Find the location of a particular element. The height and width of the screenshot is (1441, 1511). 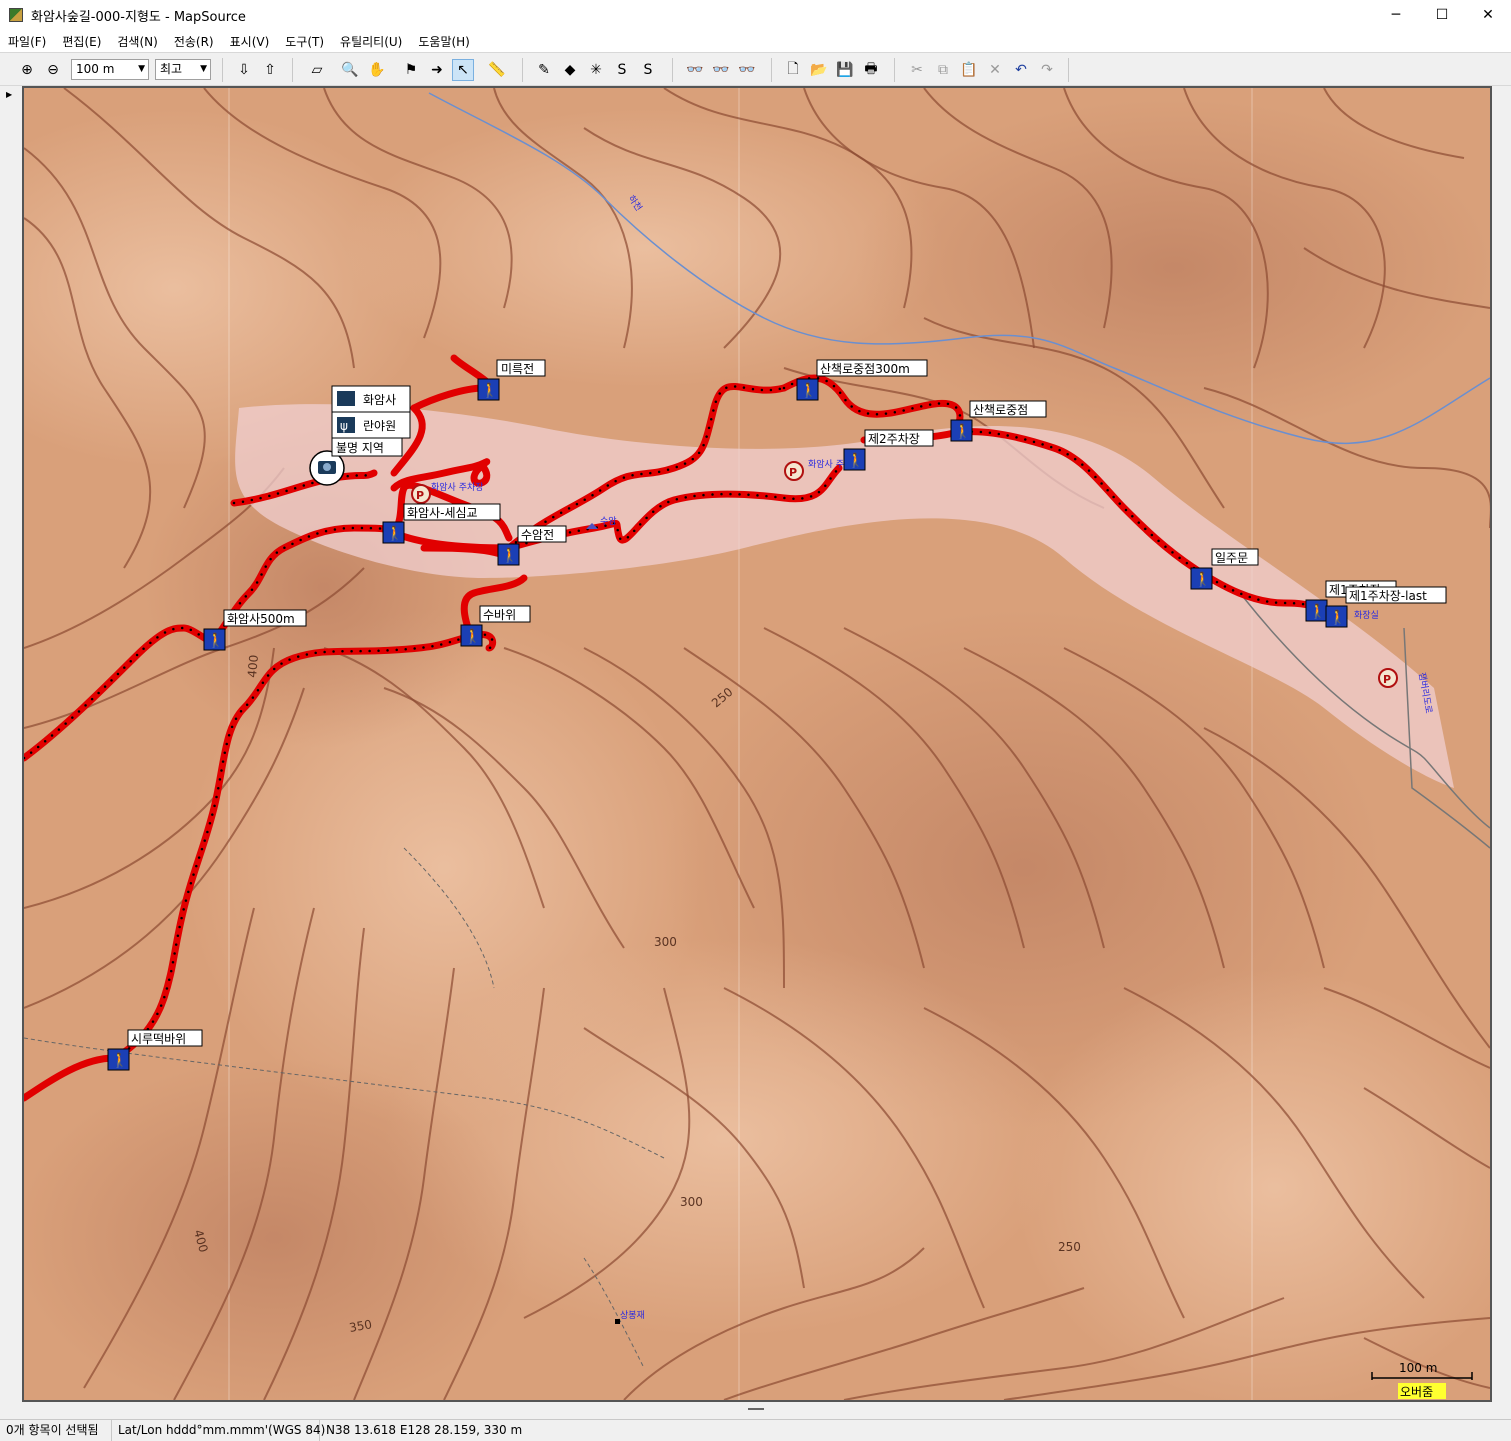

receive-button: ⇩ is located at coordinates (244, 70).